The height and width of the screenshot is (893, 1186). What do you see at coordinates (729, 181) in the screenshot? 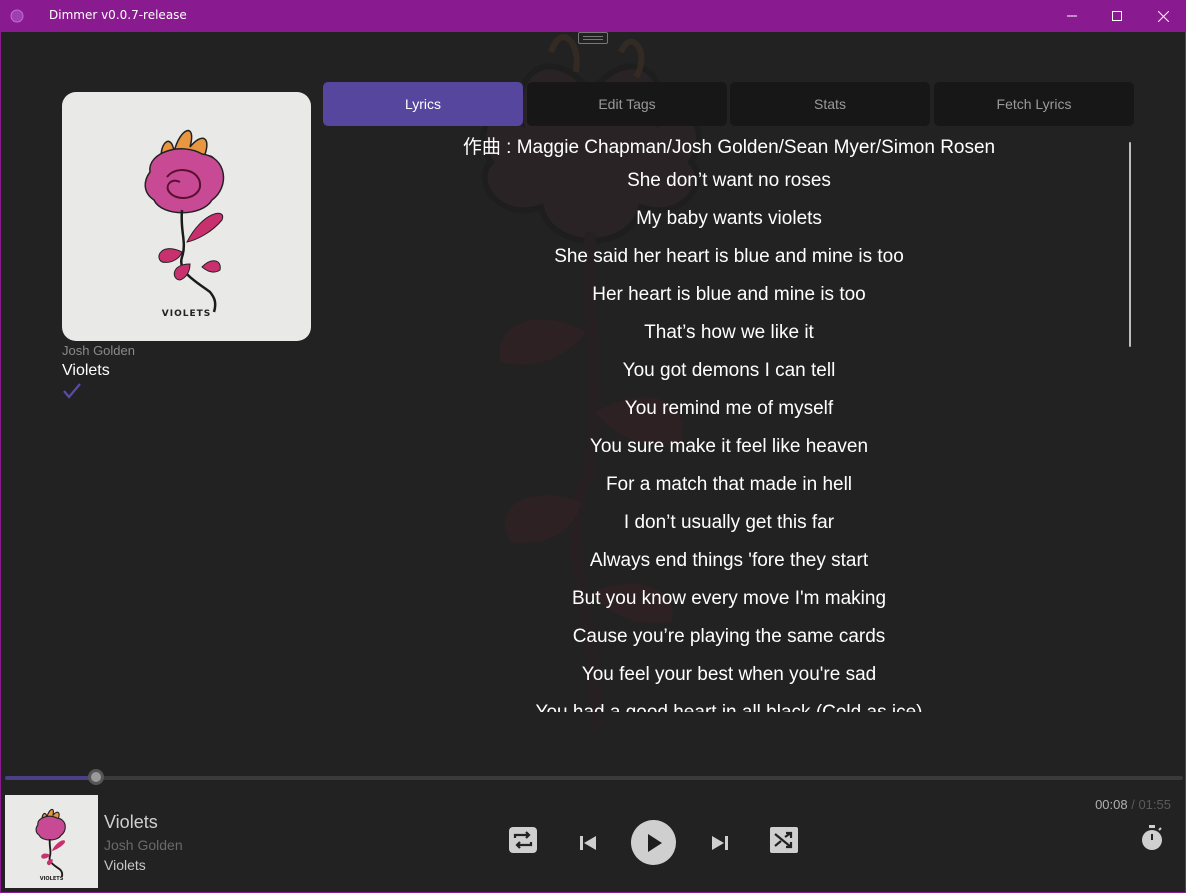
I see `lyric-line: She don’t want no roses` at bounding box center [729, 181].